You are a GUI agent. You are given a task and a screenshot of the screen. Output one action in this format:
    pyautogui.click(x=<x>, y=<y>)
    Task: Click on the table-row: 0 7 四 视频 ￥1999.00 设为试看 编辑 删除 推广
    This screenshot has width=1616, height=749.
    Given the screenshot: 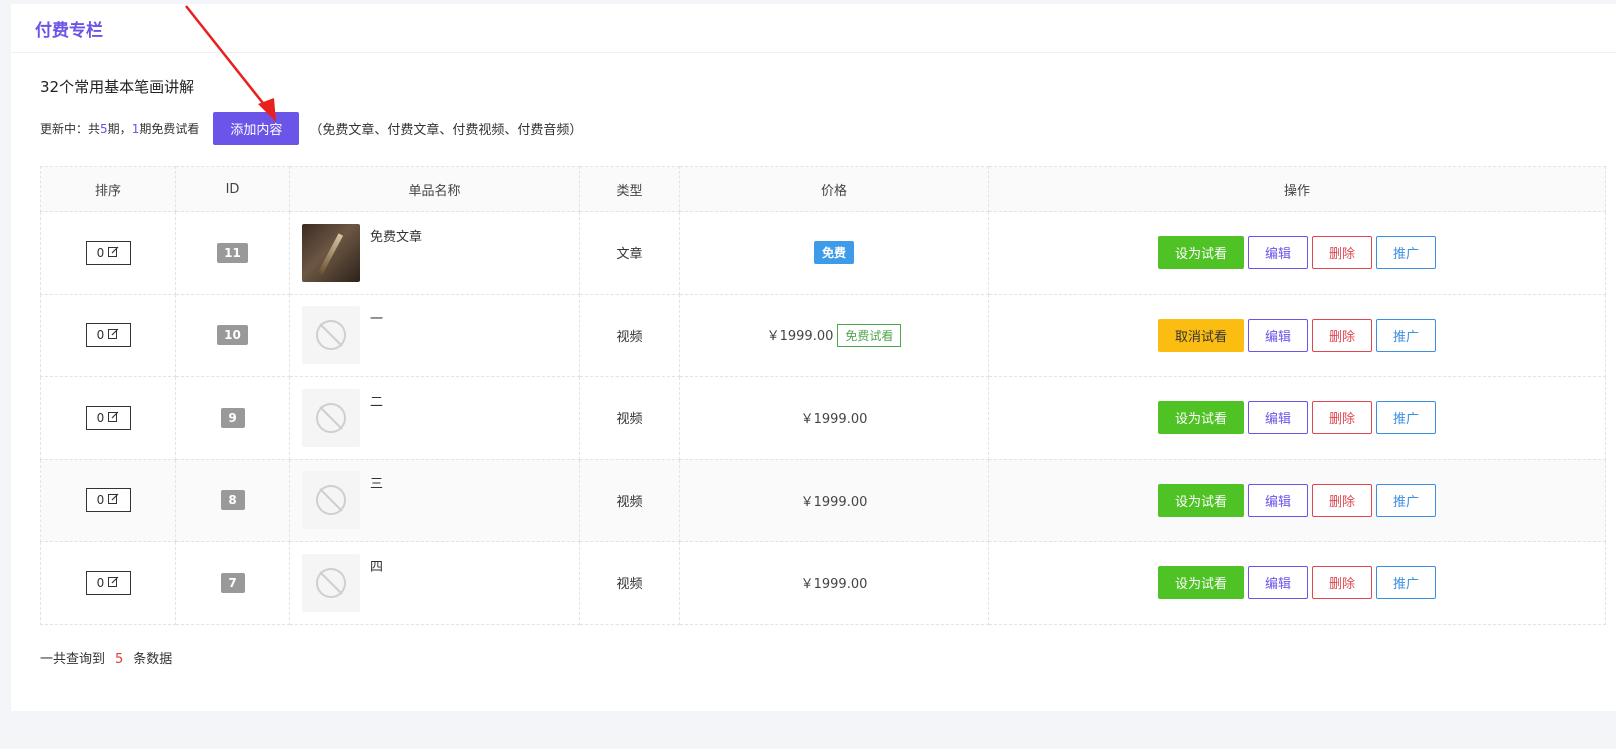 What is the action you would take?
    pyautogui.click(x=823, y=583)
    